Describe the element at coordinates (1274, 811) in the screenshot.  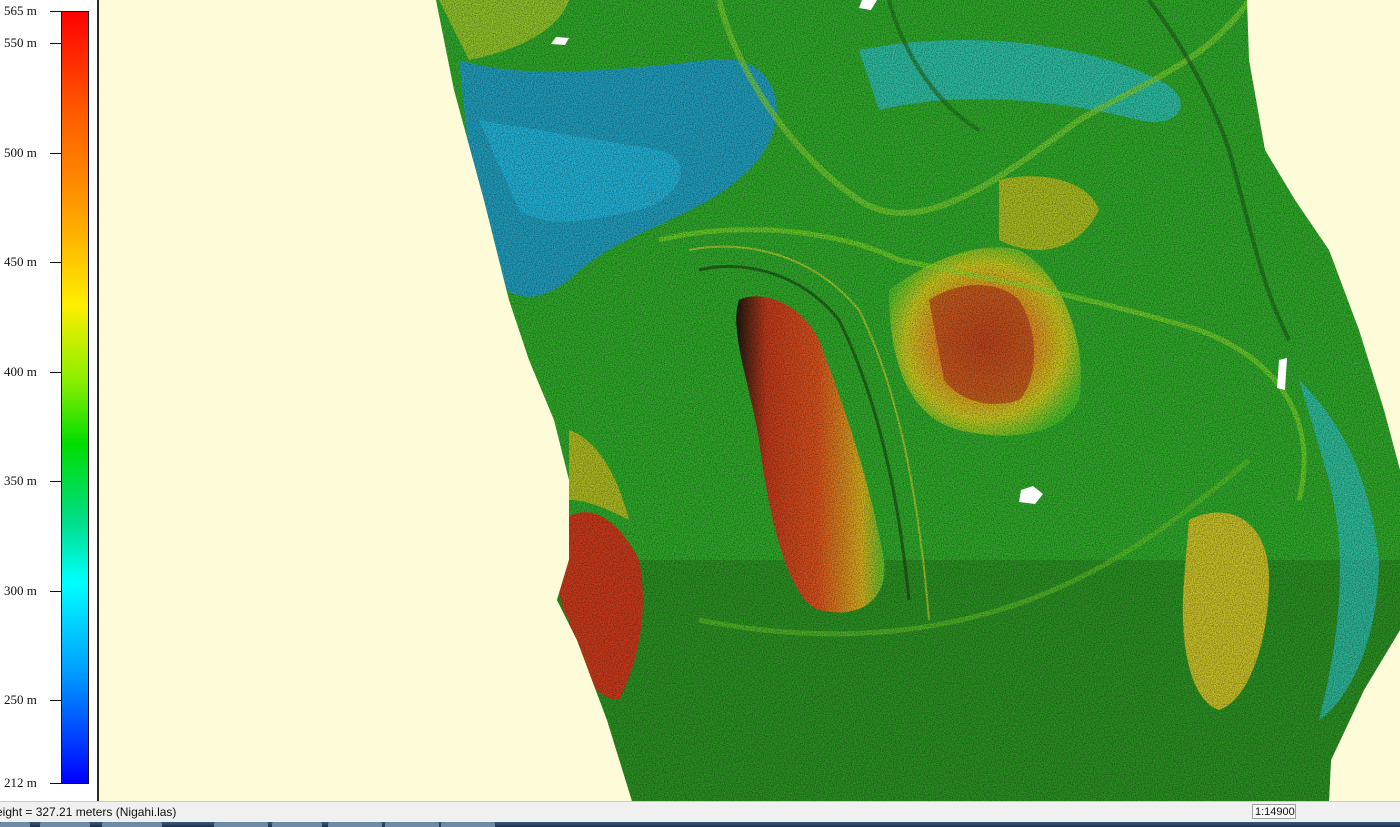
I see `map-scale-field: 1:14900` at that location.